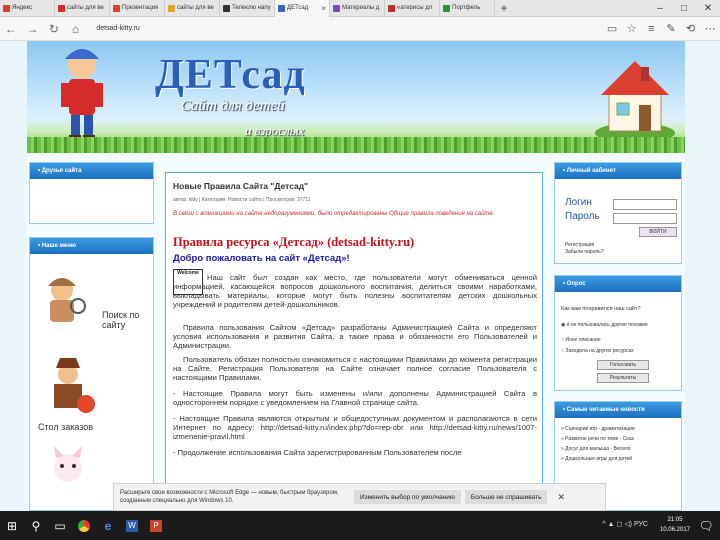  What do you see at coordinates (561, 497) in the screenshot?
I see `notification-close-icon: ✕` at bounding box center [561, 497].